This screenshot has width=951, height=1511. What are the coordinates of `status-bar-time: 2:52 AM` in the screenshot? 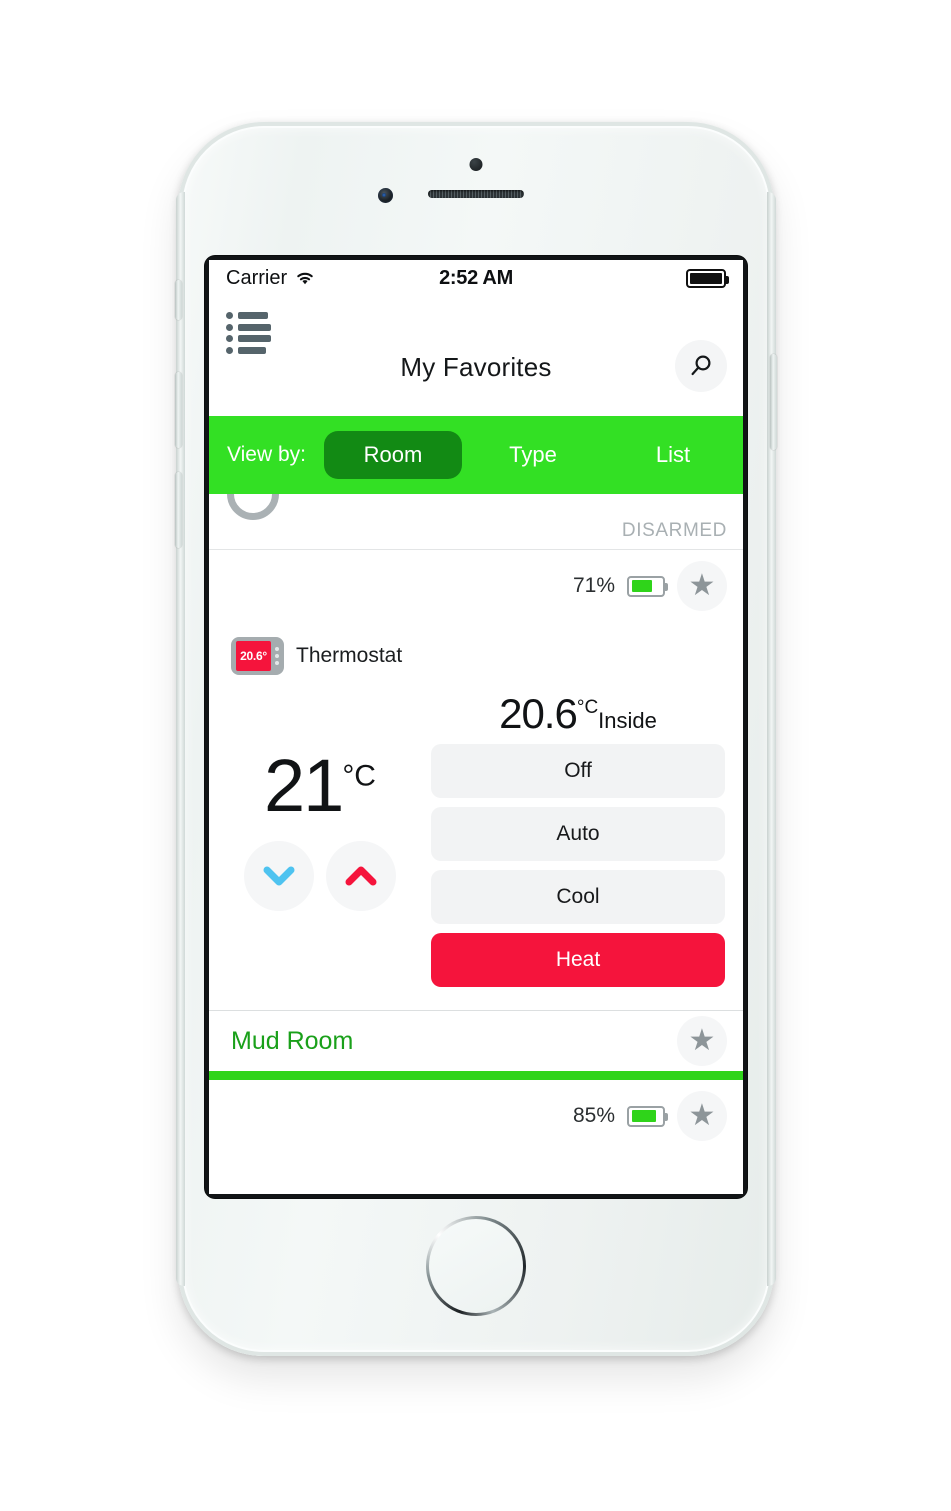 It's located at (476, 277).